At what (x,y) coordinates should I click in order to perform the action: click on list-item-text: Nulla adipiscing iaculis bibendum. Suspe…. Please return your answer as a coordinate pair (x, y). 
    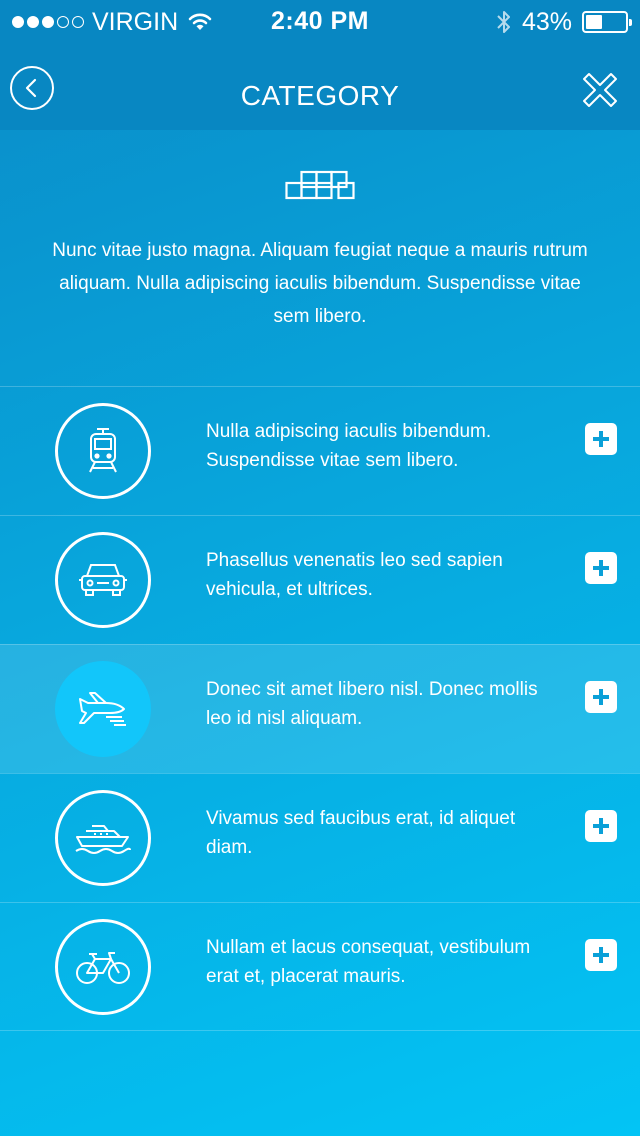
    Looking at the image, I should click on (349, 446).